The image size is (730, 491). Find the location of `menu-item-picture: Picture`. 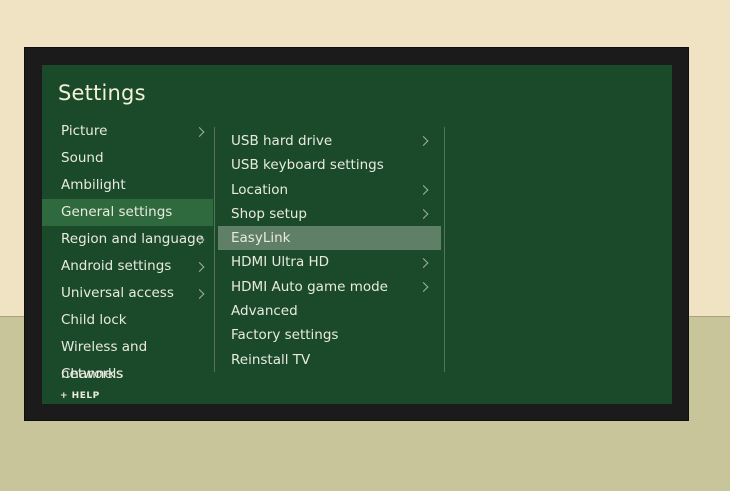

menu-item-picture: Picture is located at coordinates (127, 131).